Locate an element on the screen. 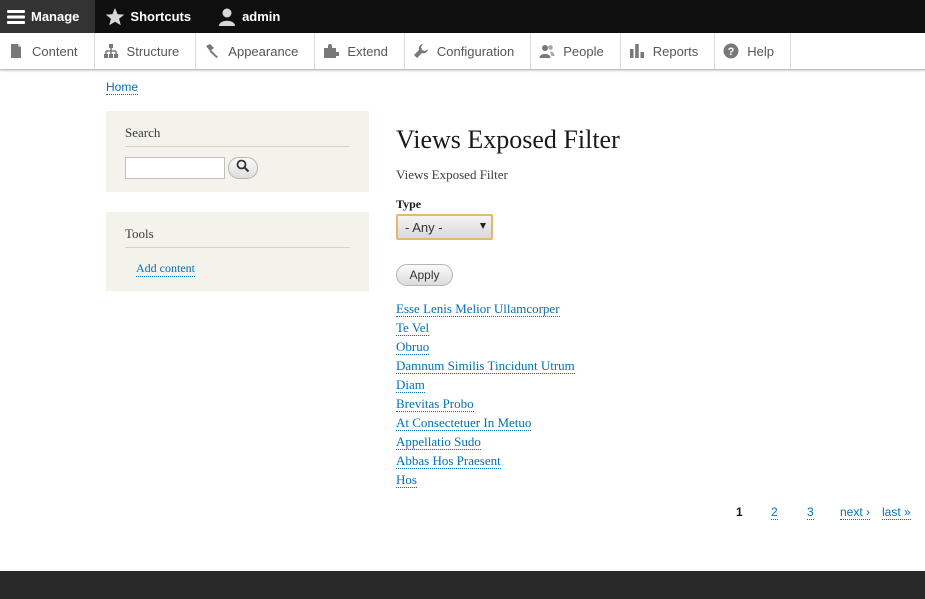 This screenshot has height=599, width=925. tray-item-configuration: Configuration is located at coordinates (468, 51).